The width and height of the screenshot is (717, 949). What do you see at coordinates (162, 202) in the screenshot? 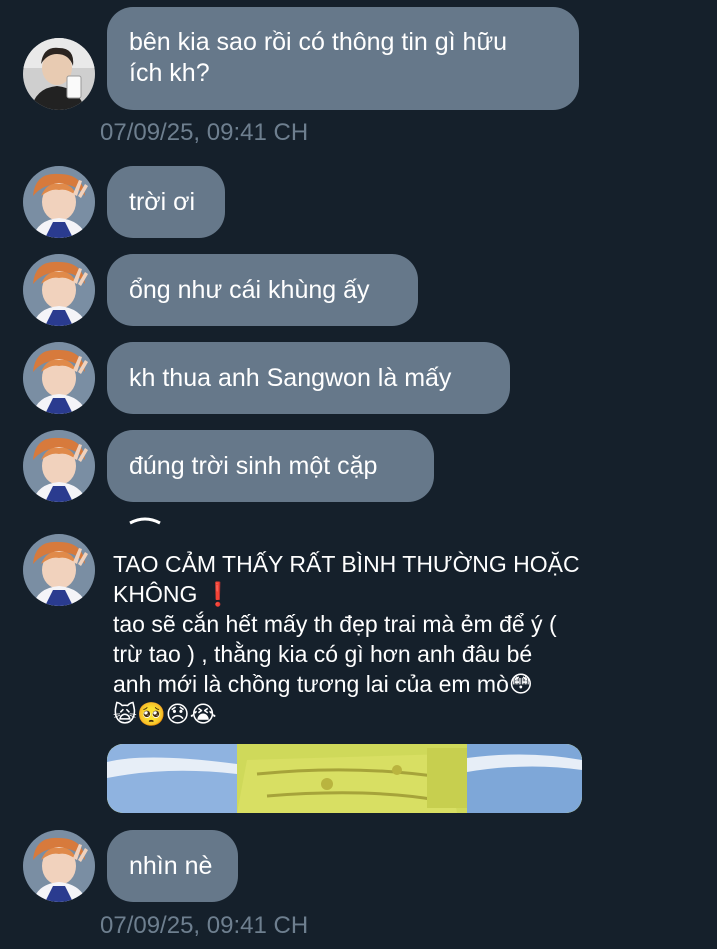
I see `message-text: trời ơi` at bounding box center [162, 202].